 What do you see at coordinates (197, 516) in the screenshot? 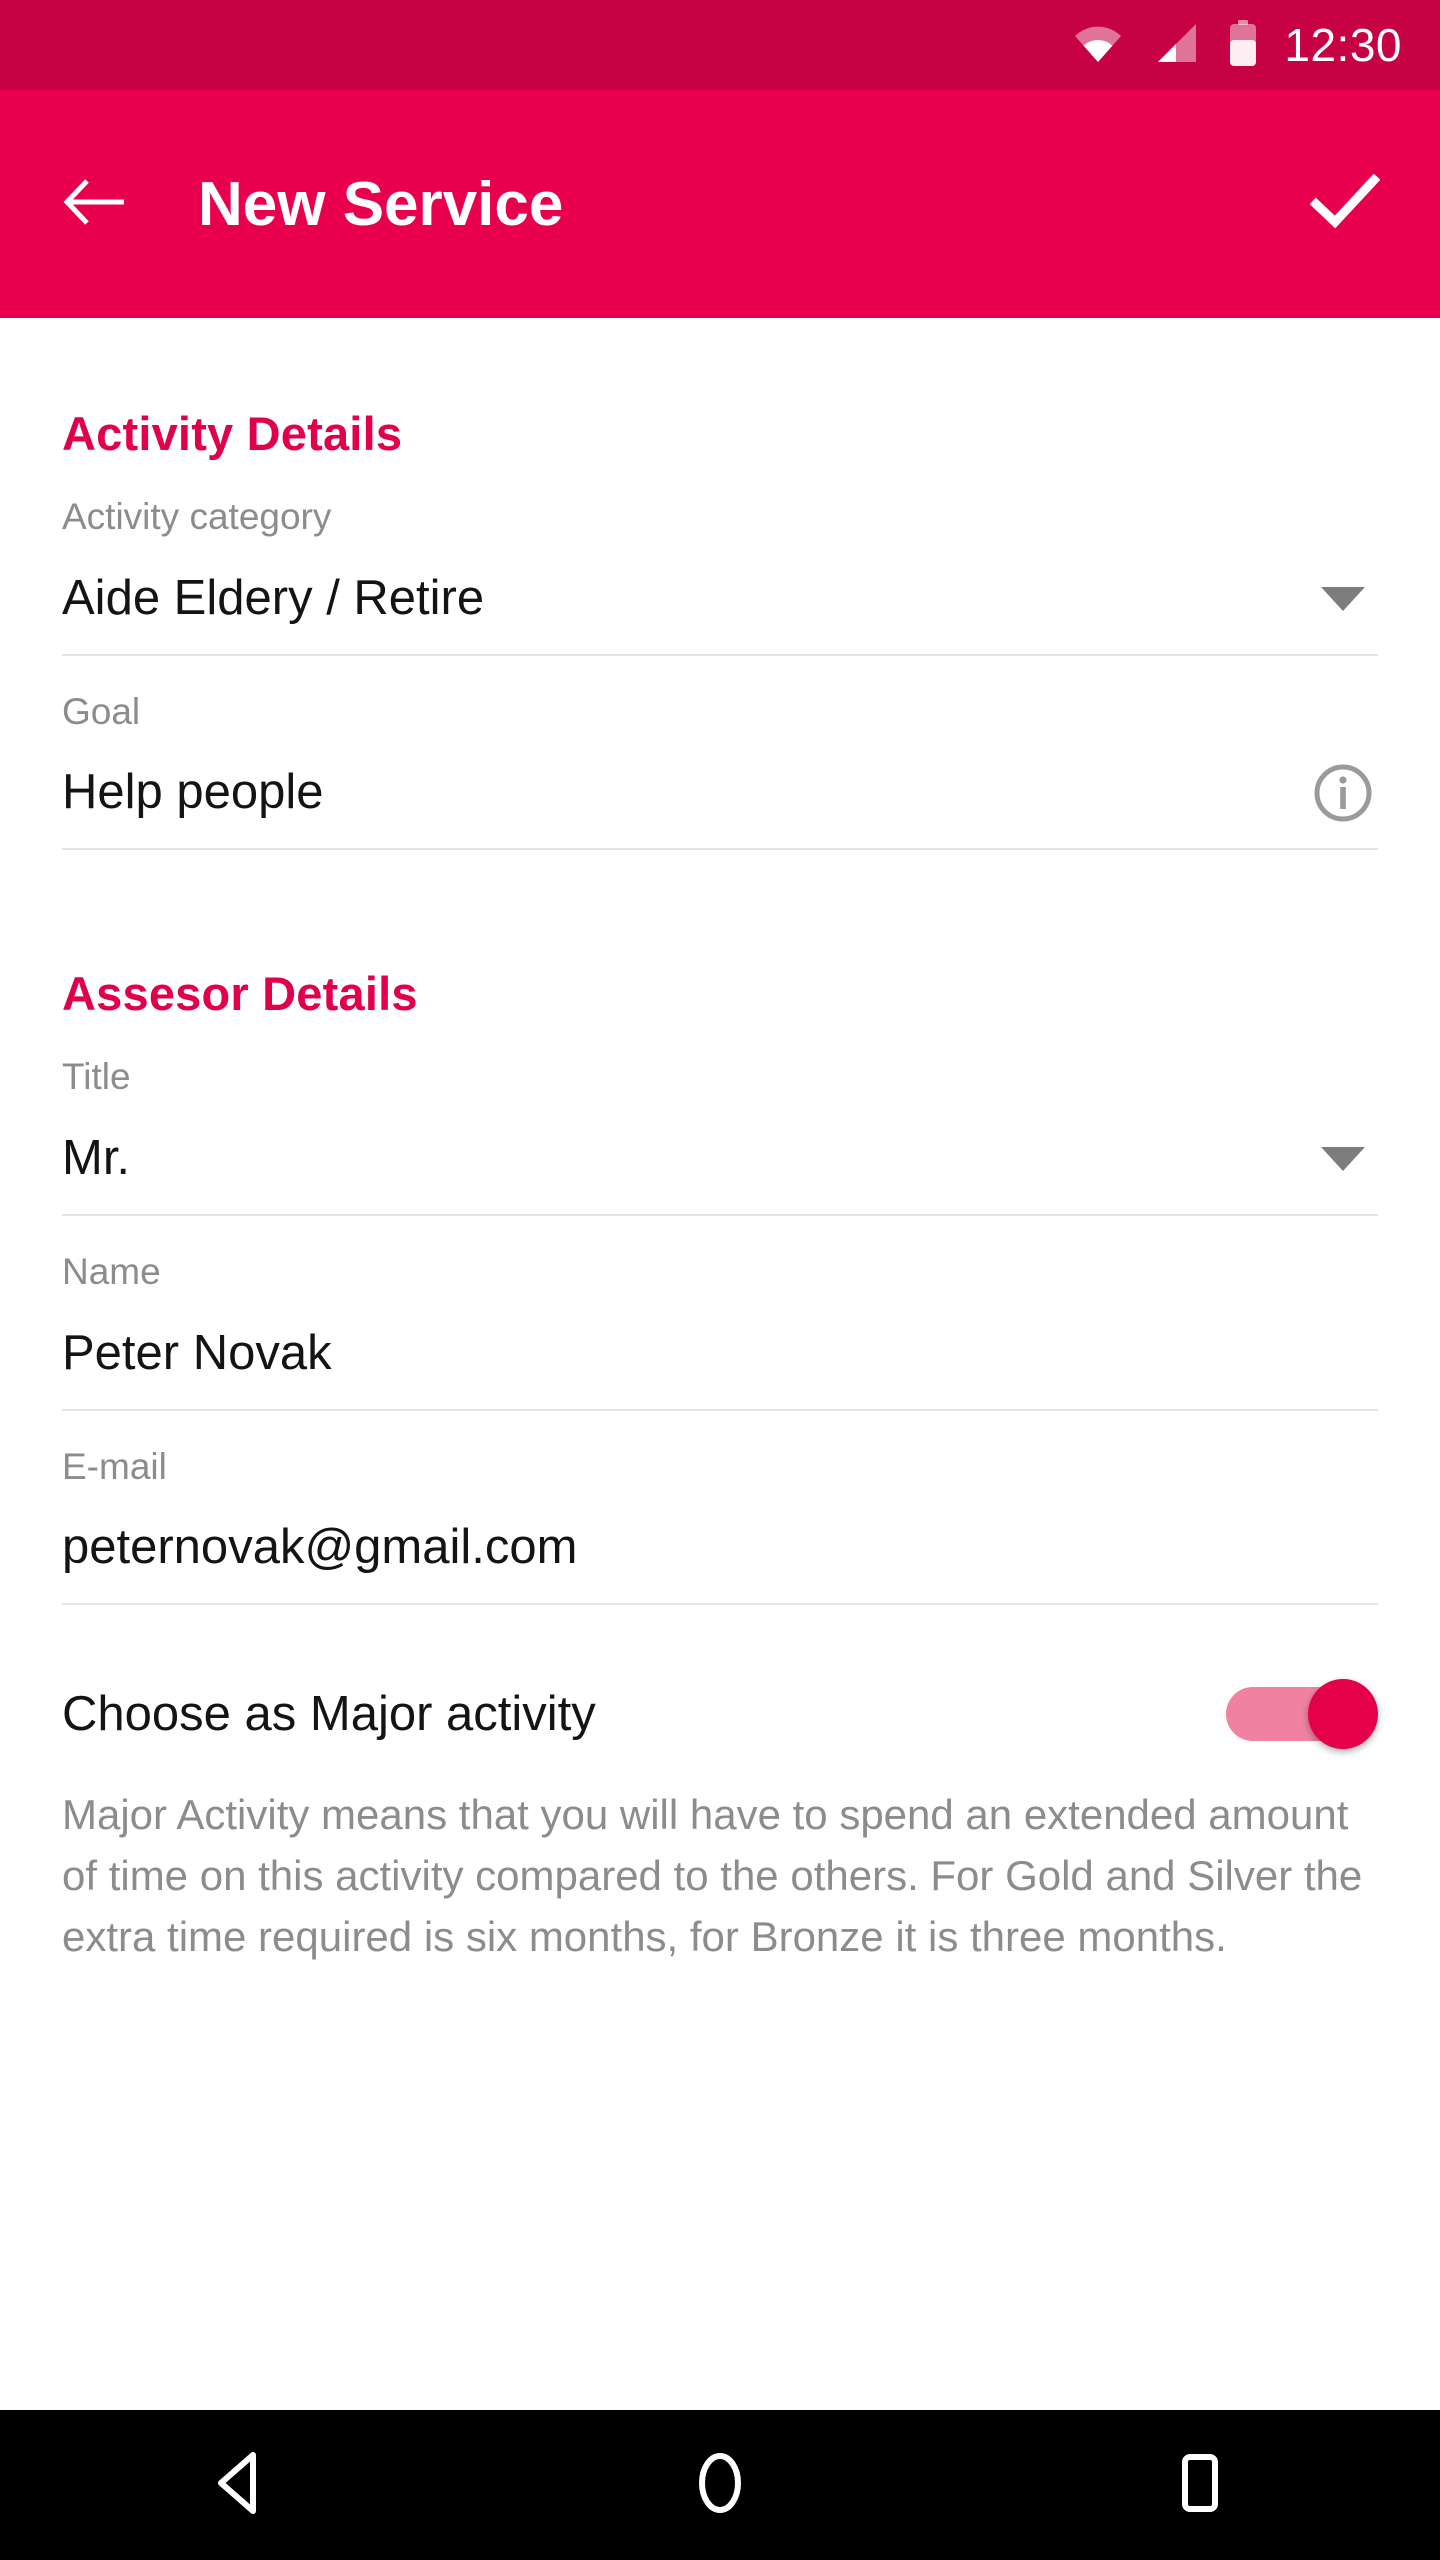
I see `field-label: Activity category` at bounding box center [197, 516].